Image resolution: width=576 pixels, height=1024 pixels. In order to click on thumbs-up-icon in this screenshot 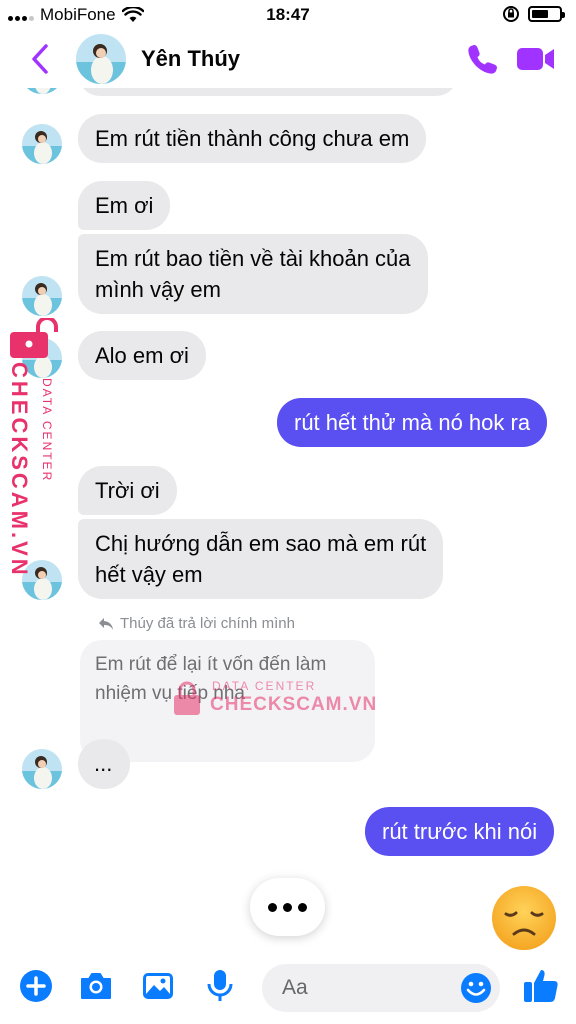, I will do `click(541, 985)`.